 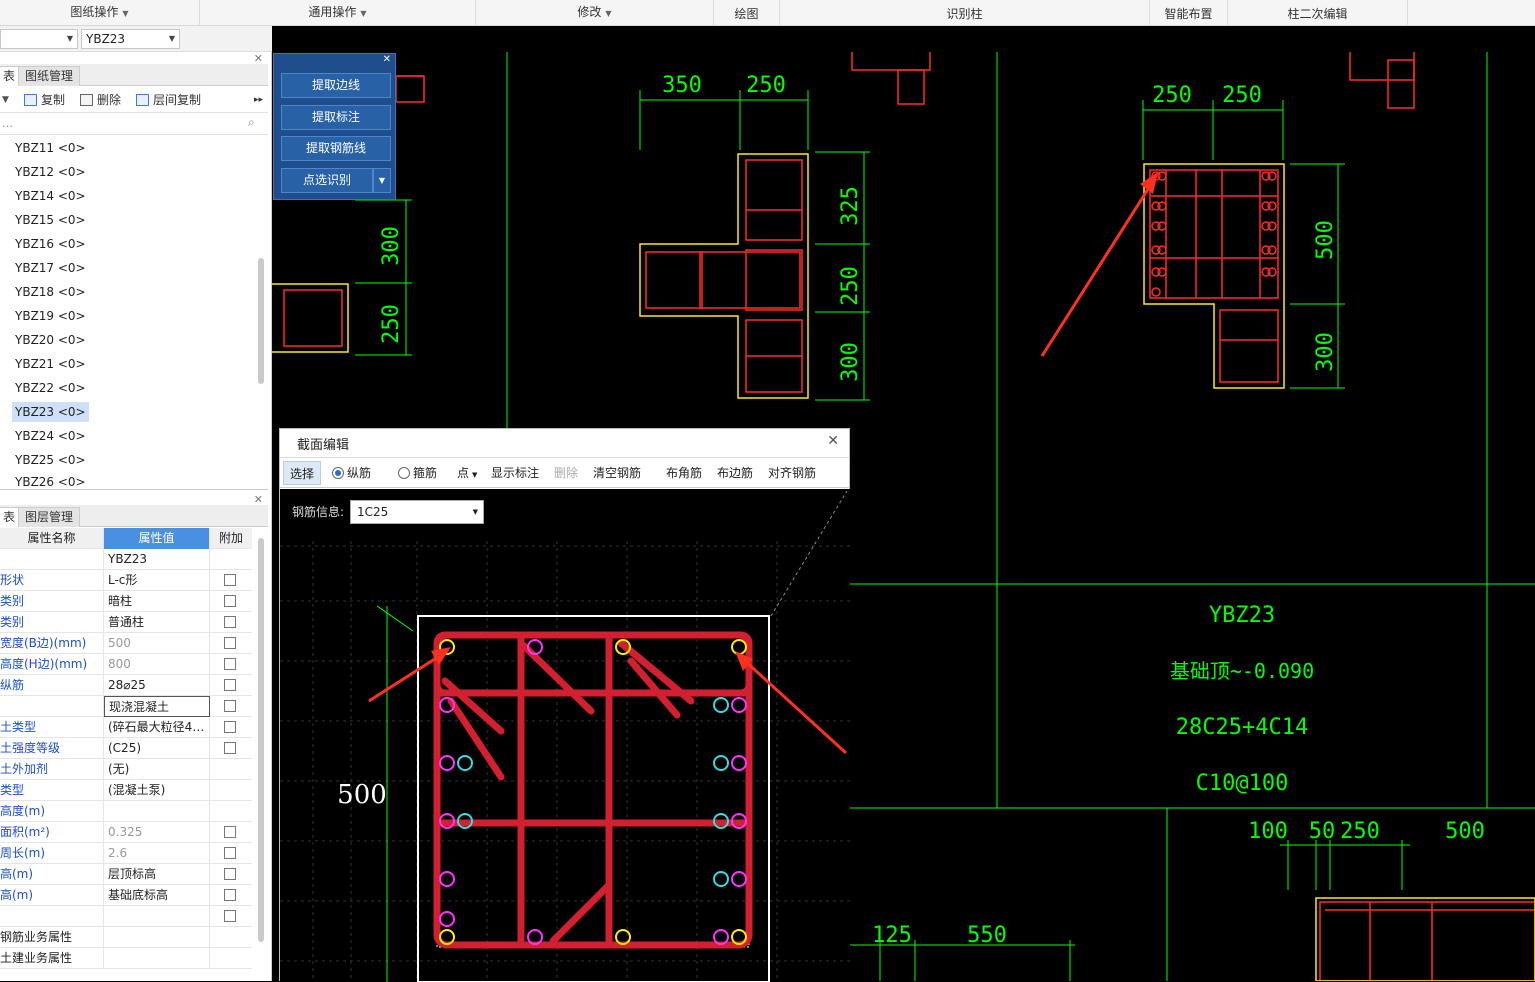 What do you see at coordinates (157, 874) in the screenshot?
I see `property-value: 层顶标高` at bounding box center [157, 874].